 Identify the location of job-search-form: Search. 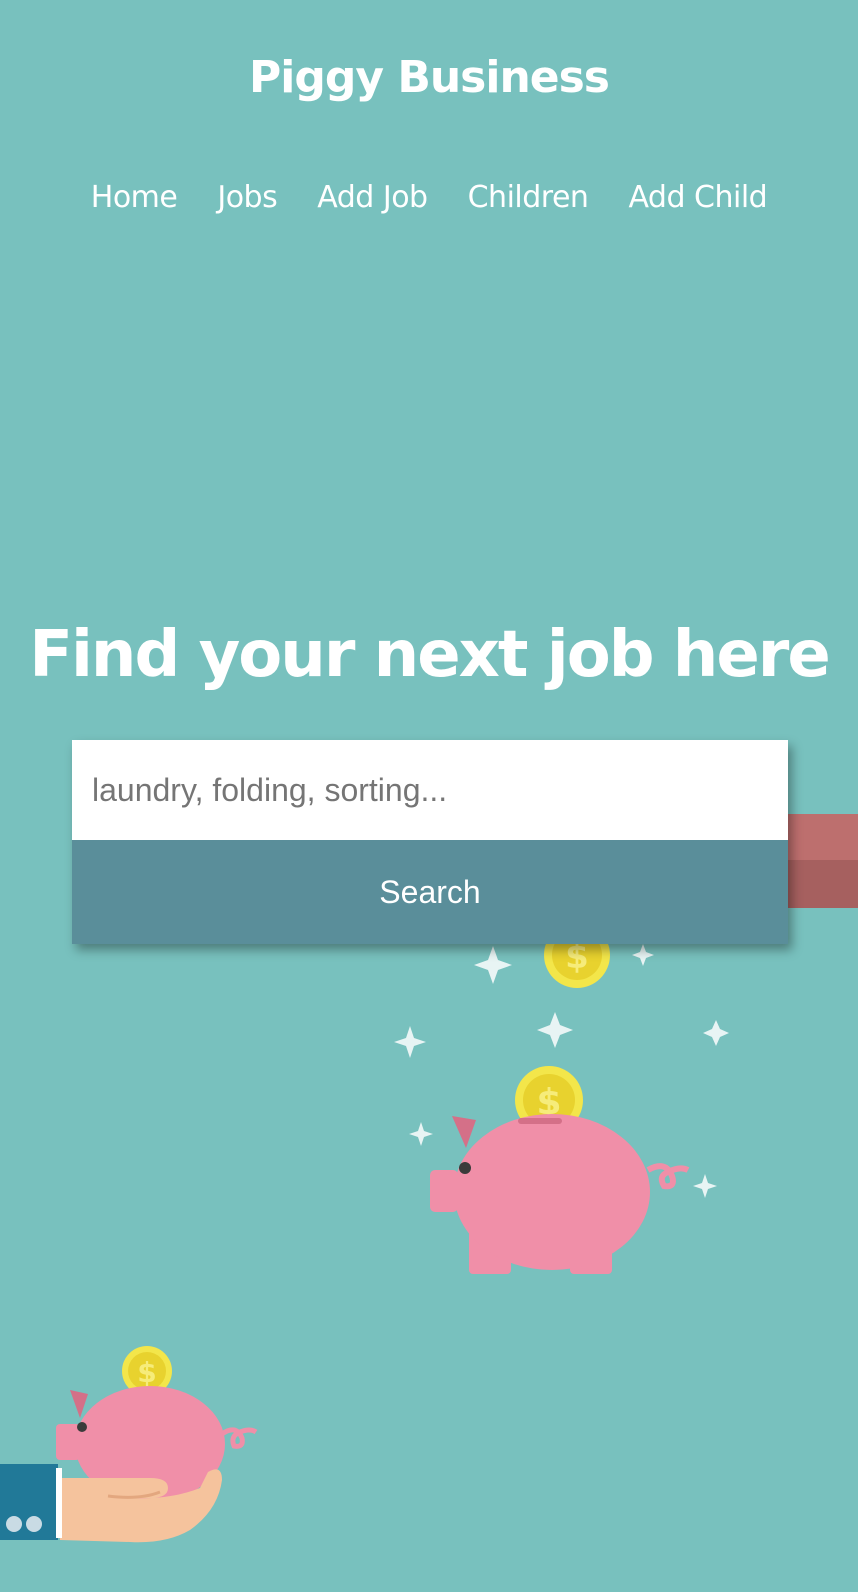
(430, 842).